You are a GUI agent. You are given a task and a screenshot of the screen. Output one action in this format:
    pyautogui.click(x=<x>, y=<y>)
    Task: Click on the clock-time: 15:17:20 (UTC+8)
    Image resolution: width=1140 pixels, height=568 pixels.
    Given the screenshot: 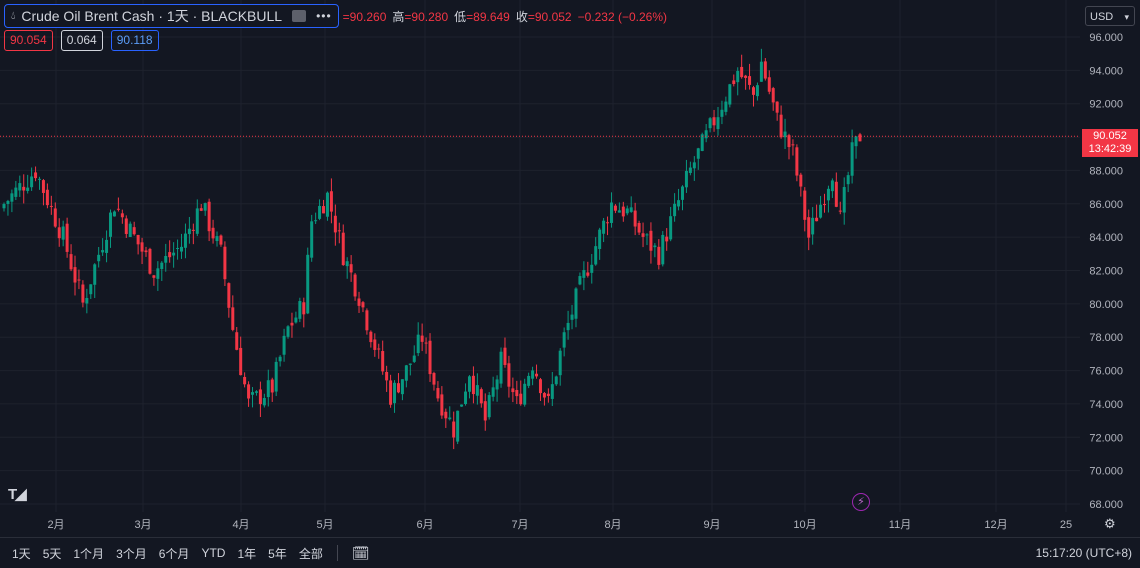 What is the action you would take?
    pyautogui.click(x=1084, y=553)
    